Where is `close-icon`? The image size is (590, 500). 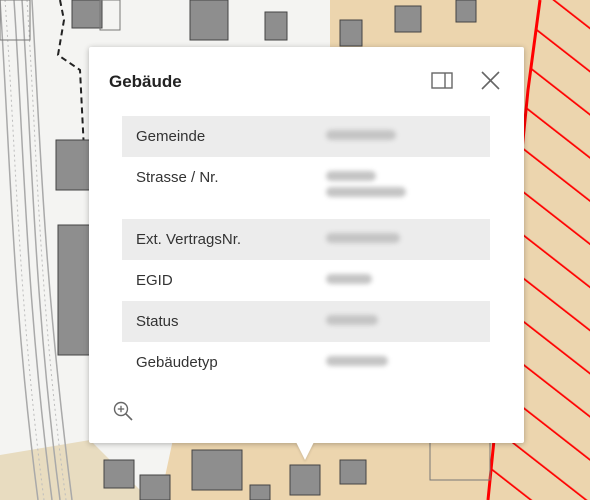
close-icon is located at coordinates (490, 80).